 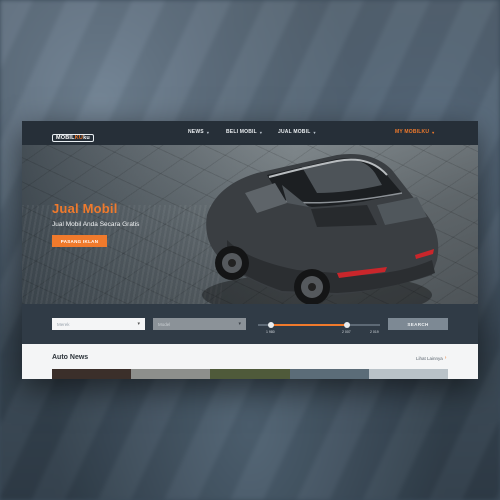 I want to click on nav-news-label: NEWS, so click(x=196, y=132).